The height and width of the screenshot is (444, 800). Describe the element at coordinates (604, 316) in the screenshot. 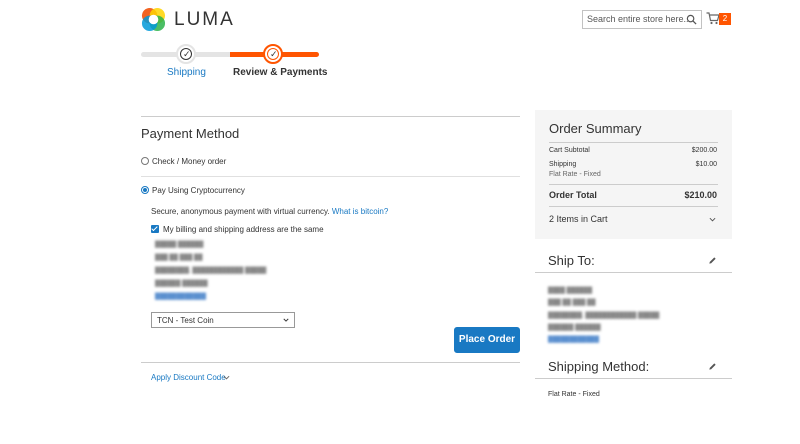

I see `ship-address-line: ████████, ████████████ █████` at that location.